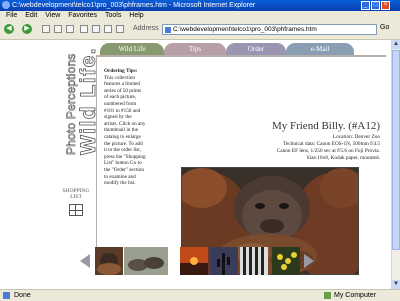 Image resolution: width=400 pixels, height=301 pixels. What do you see at coordinates (365, 5) in the screenshot?
I see `minimize-button: _` at bounding box center [365, 5].